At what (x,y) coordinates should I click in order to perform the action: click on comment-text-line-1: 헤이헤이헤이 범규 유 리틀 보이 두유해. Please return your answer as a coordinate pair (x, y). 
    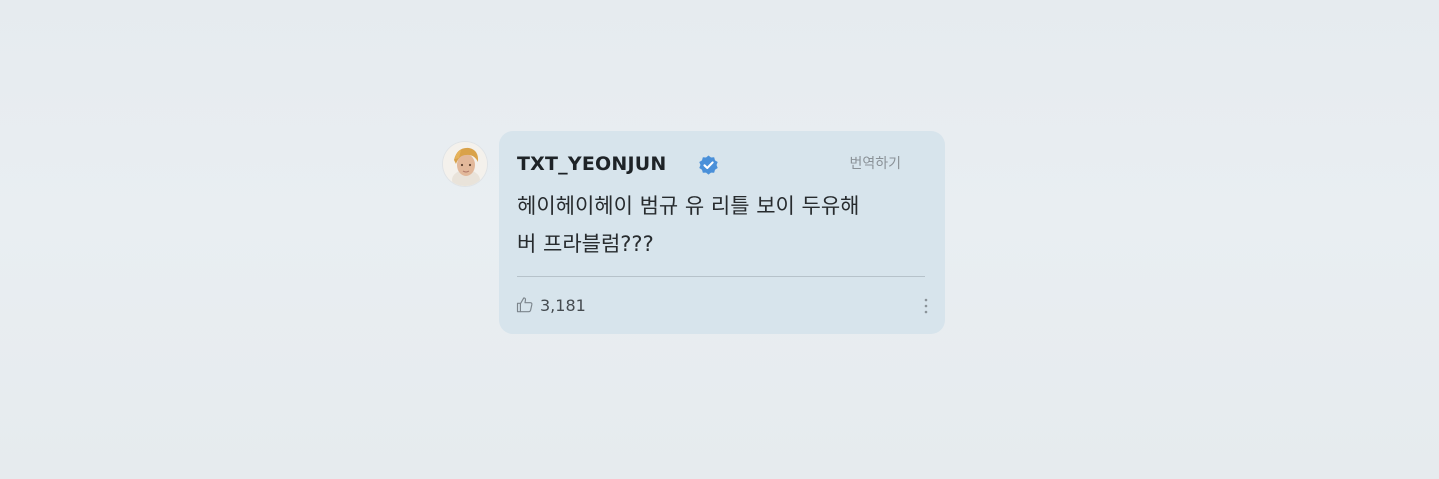
    Looking at the image, I should click on (688, 206).